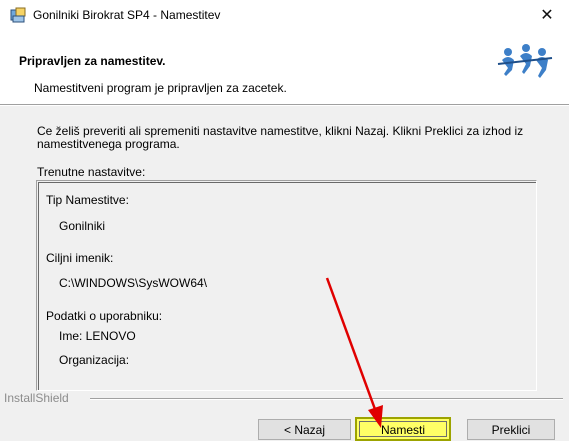 The height and width of the screenshot is (441, 569). I want to click on installshield-logo, so click(525, 61).